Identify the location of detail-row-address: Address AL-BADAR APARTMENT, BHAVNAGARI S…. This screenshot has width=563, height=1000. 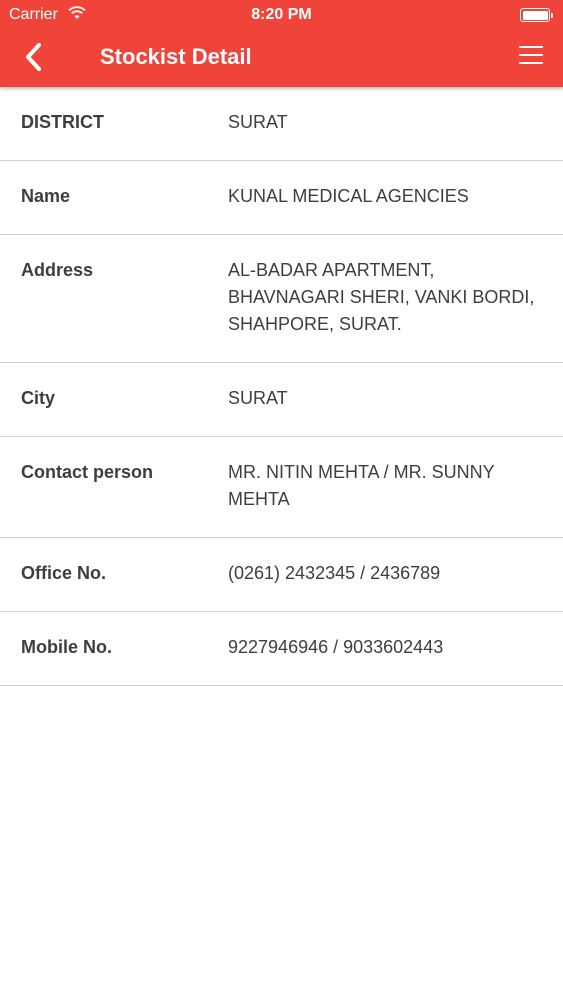
(281, 299).